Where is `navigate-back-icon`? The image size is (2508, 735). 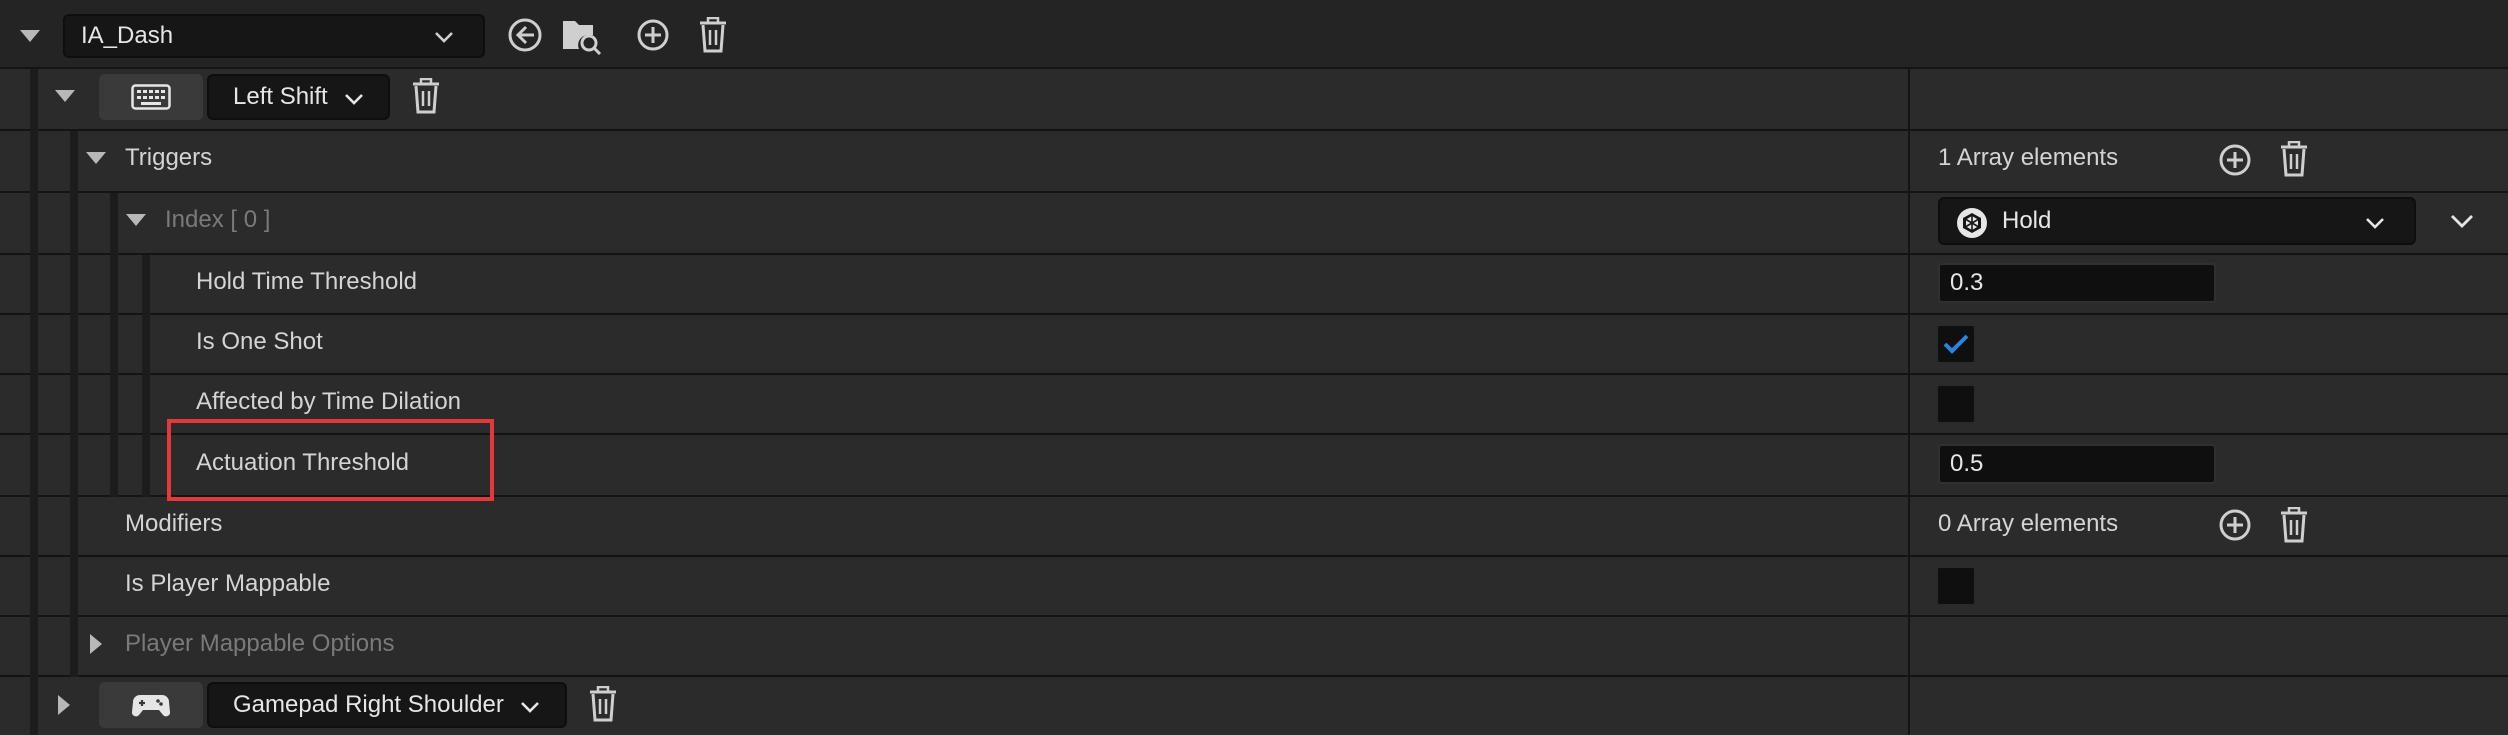 navigate-back-icon is located at coordinates (525, 35).